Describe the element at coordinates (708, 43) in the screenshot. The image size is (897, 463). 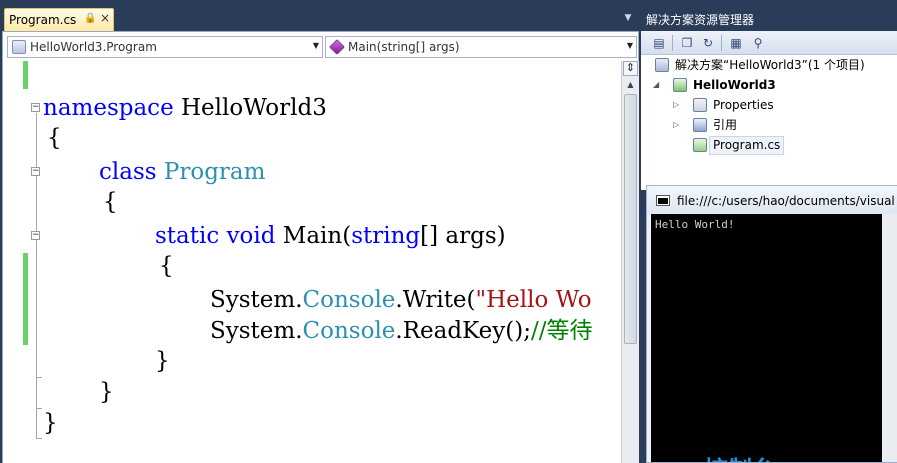
I see `refresh-icon: ↻` at that location.